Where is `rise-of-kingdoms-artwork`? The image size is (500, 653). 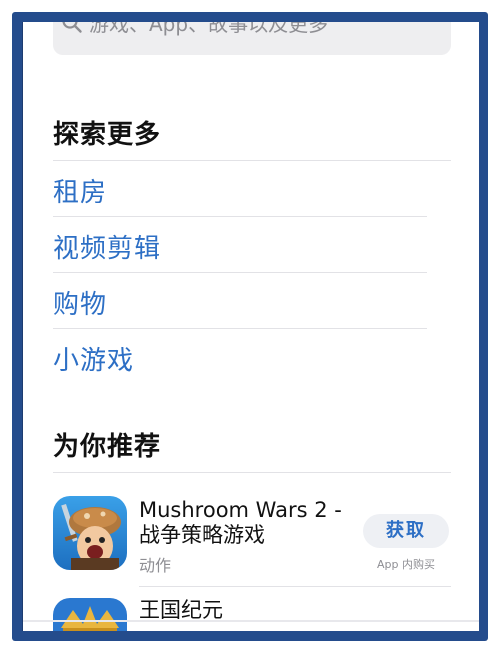
rise-of-kingdoms-artwork is located at coordinates (90, 614).